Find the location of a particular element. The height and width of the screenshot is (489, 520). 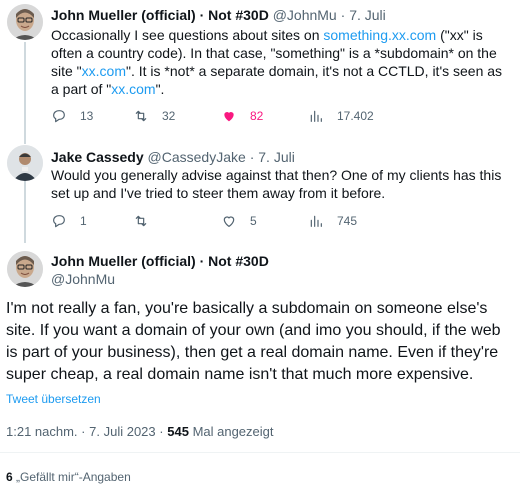

tweet-text-part: ". is located at coordinates (160, 89).